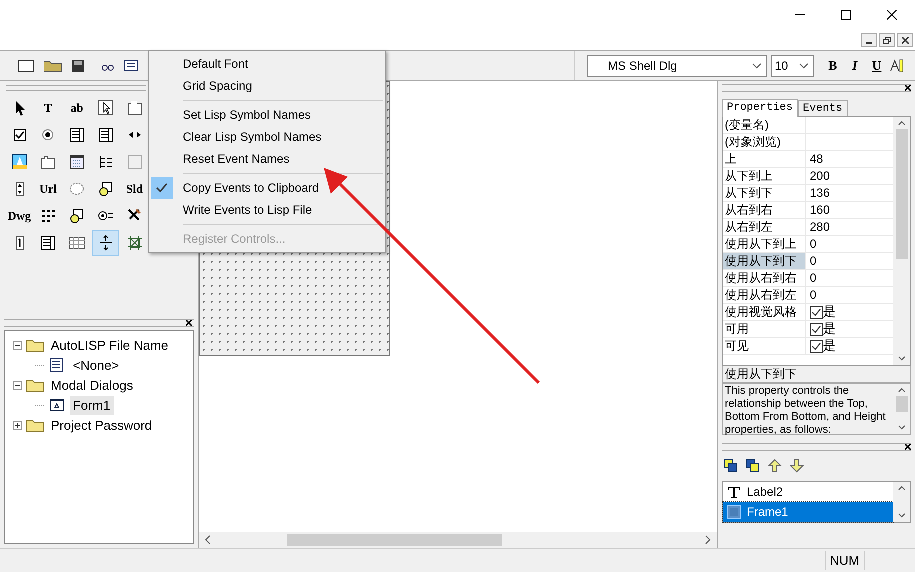  What do you see at coordinates (869, 40) in the screenshot?
I see `minimize-icon` at bounding box center [869, 40].